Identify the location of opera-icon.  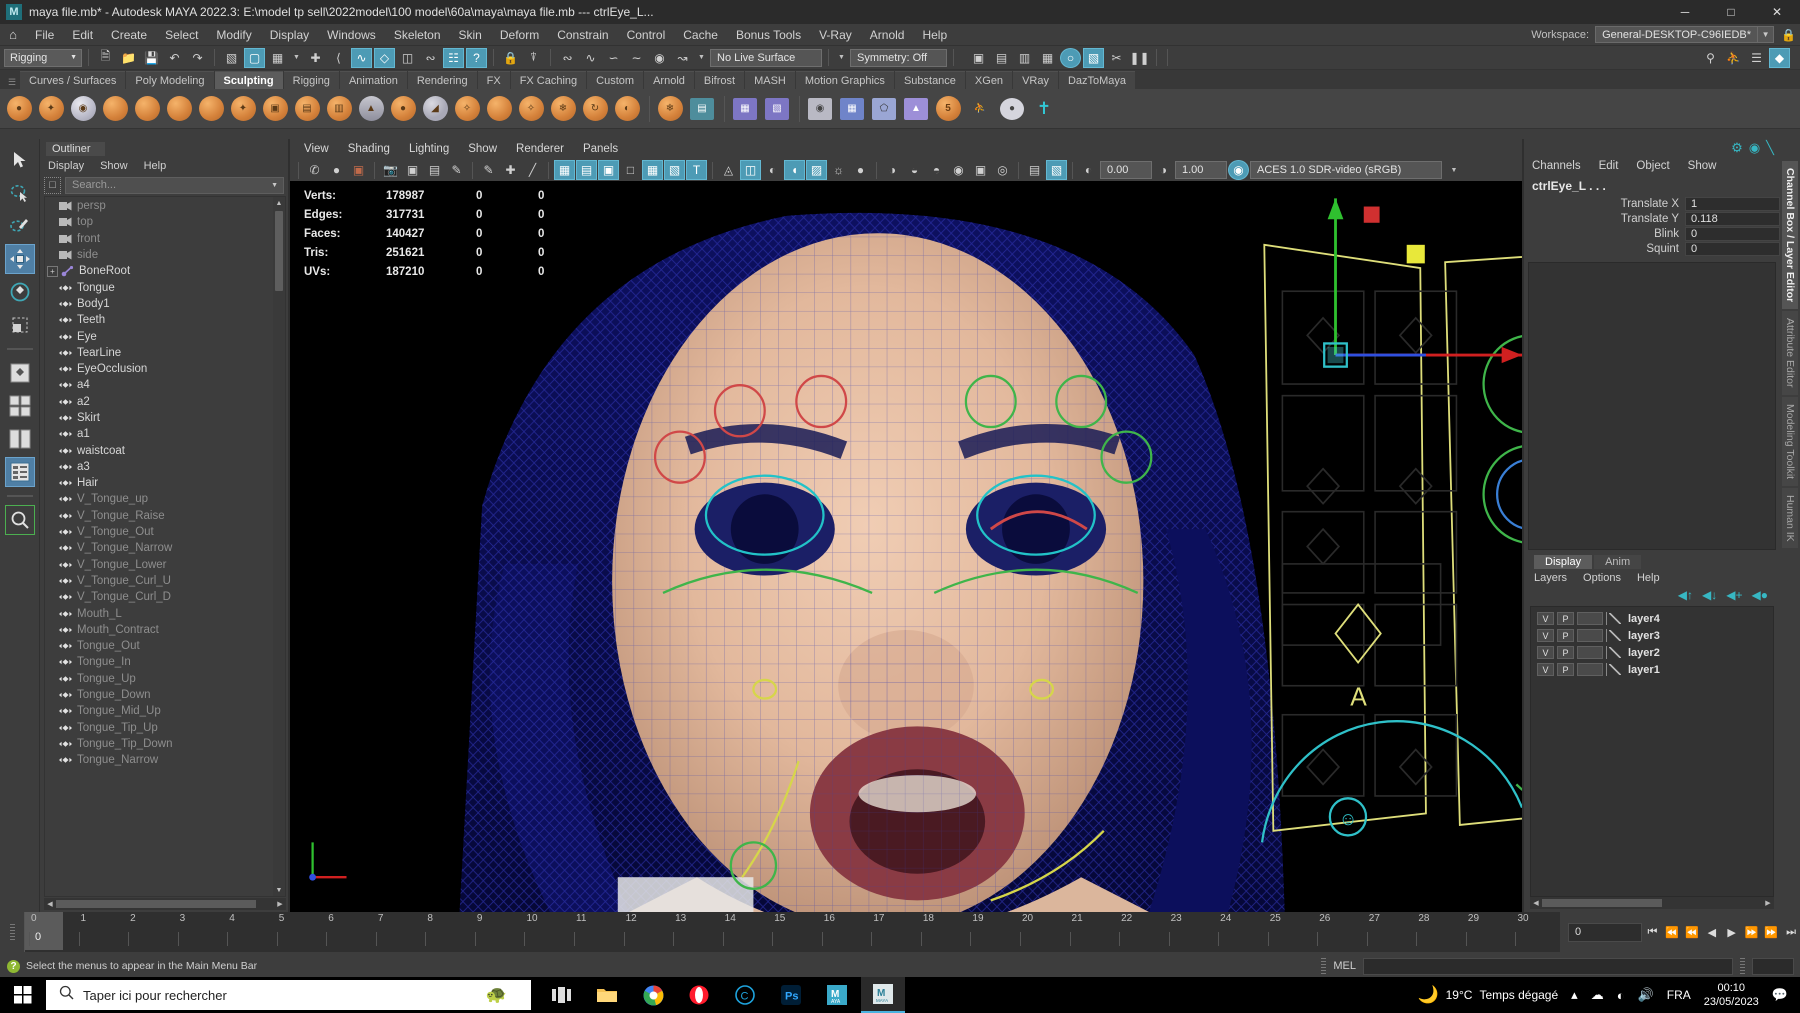
(699, 995).